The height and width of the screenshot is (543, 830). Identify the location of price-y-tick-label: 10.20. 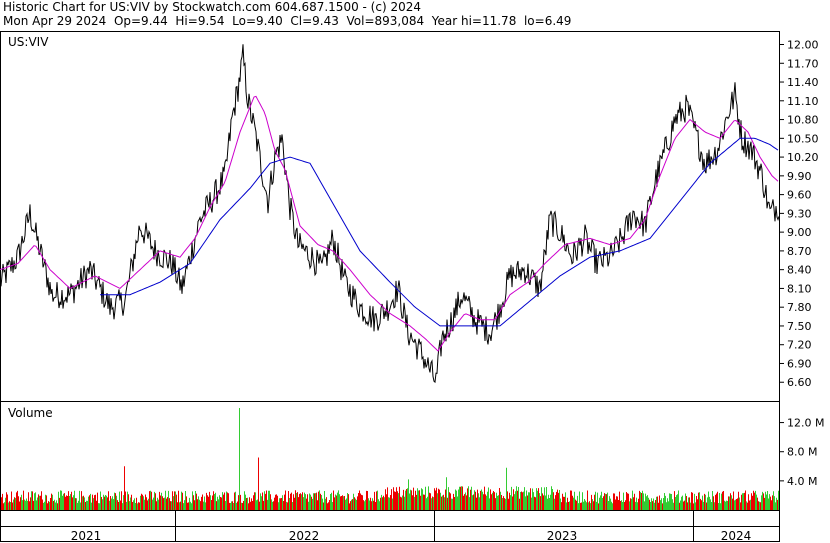
(803, 157).